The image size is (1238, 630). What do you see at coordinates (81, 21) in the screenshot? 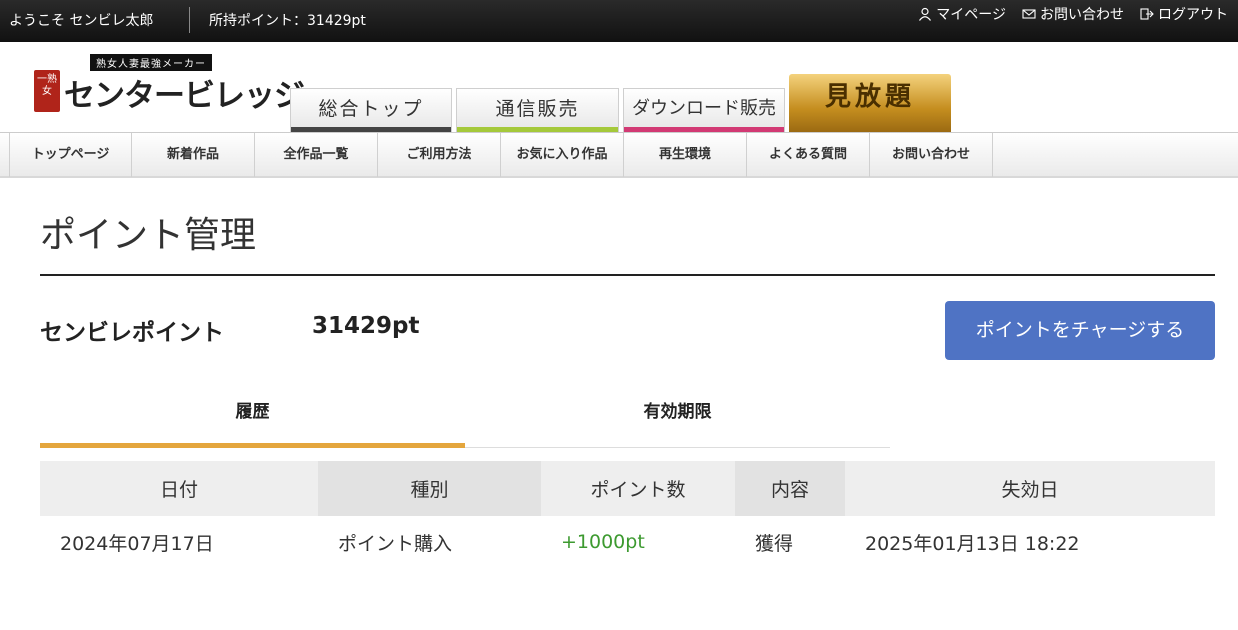
I see `welcome-text: ようこそ センビレ太郎` at bounding box center [81, 21].